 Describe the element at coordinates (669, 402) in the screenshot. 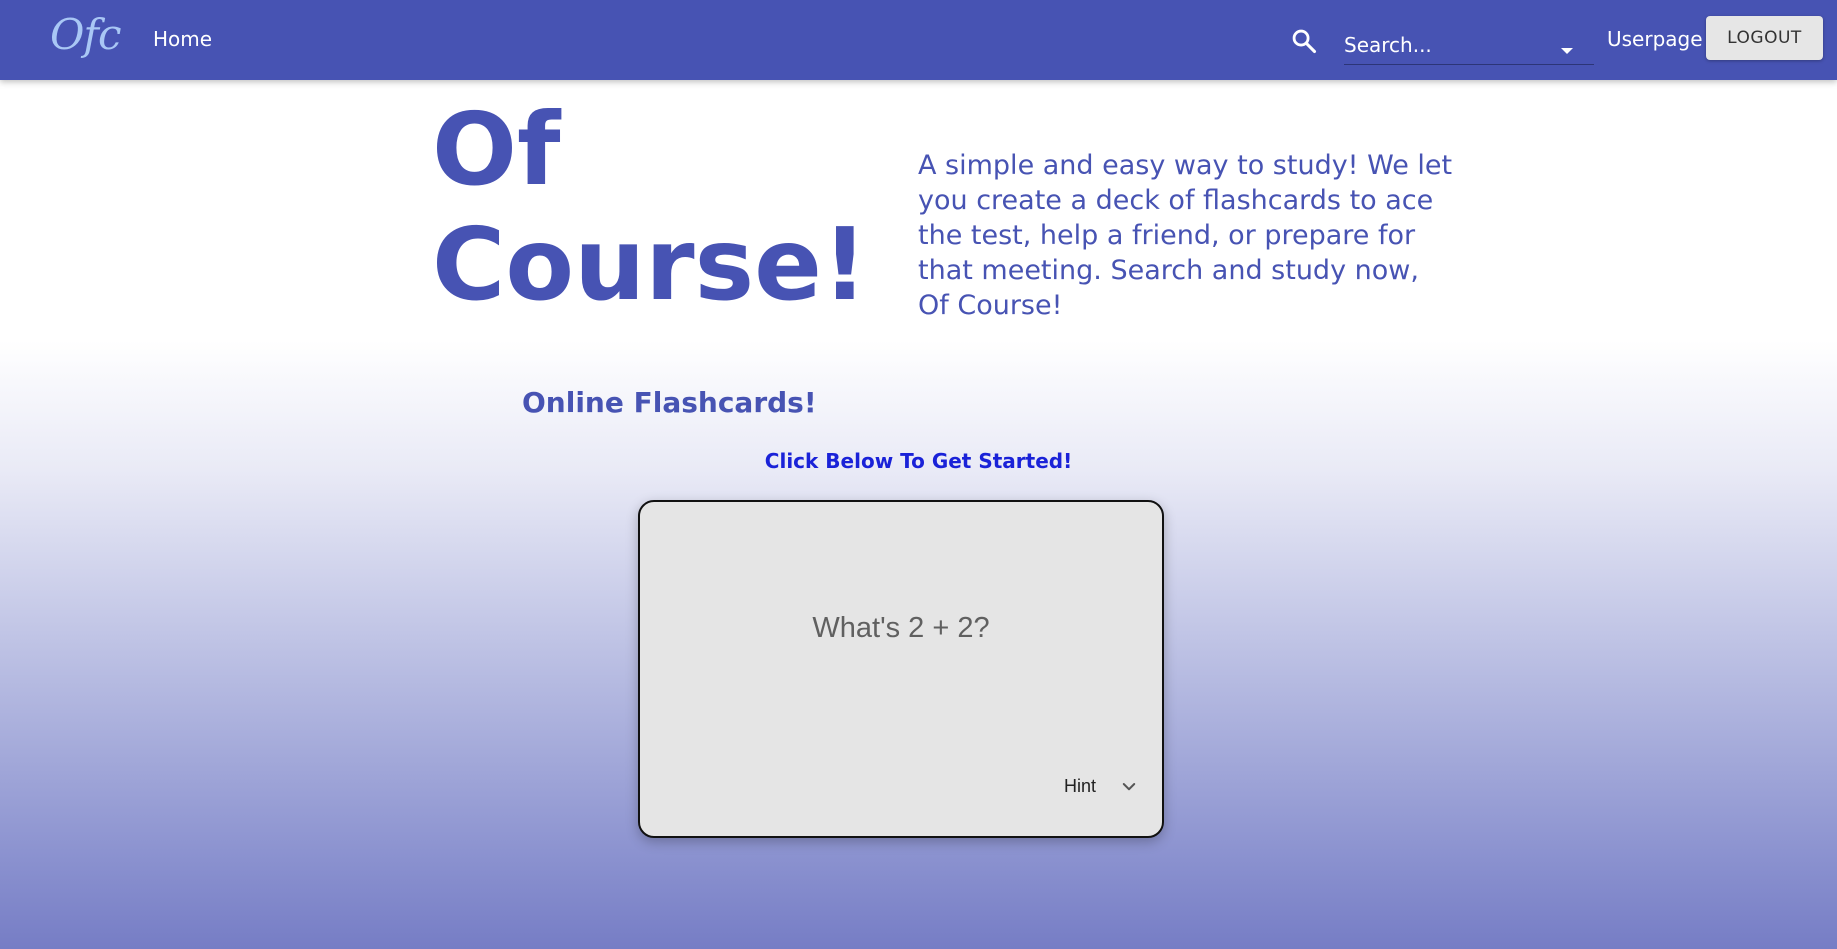

I see `section-heading: Online Flashcards!` at that location.